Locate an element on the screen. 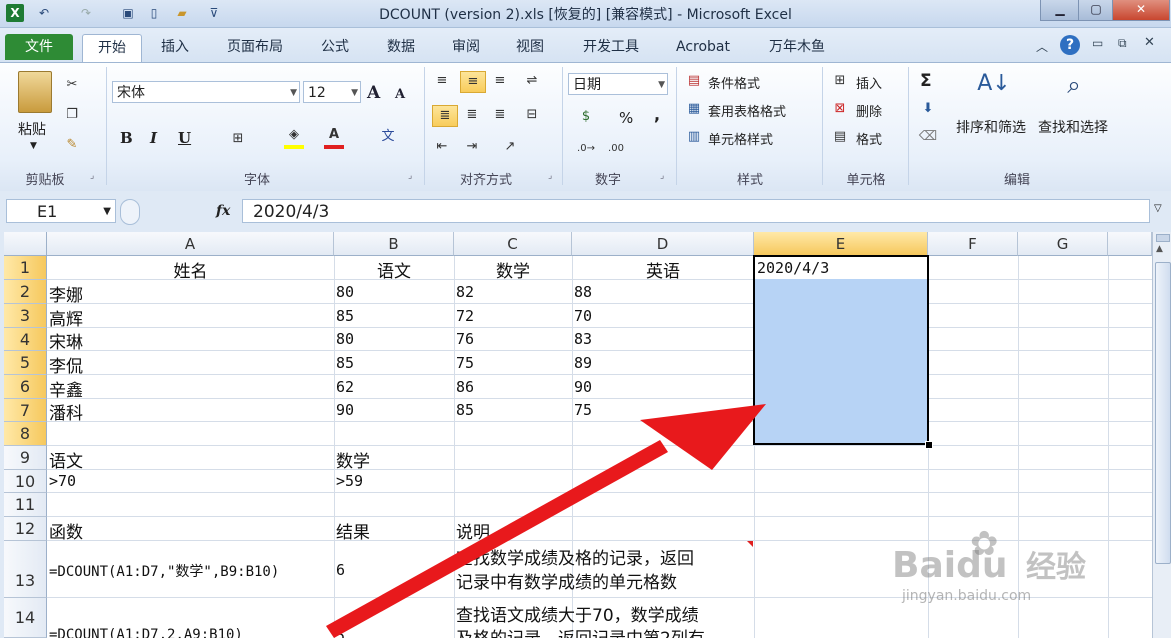  scroll-up-icon: ▲ is located at coordinates (1159, 249).